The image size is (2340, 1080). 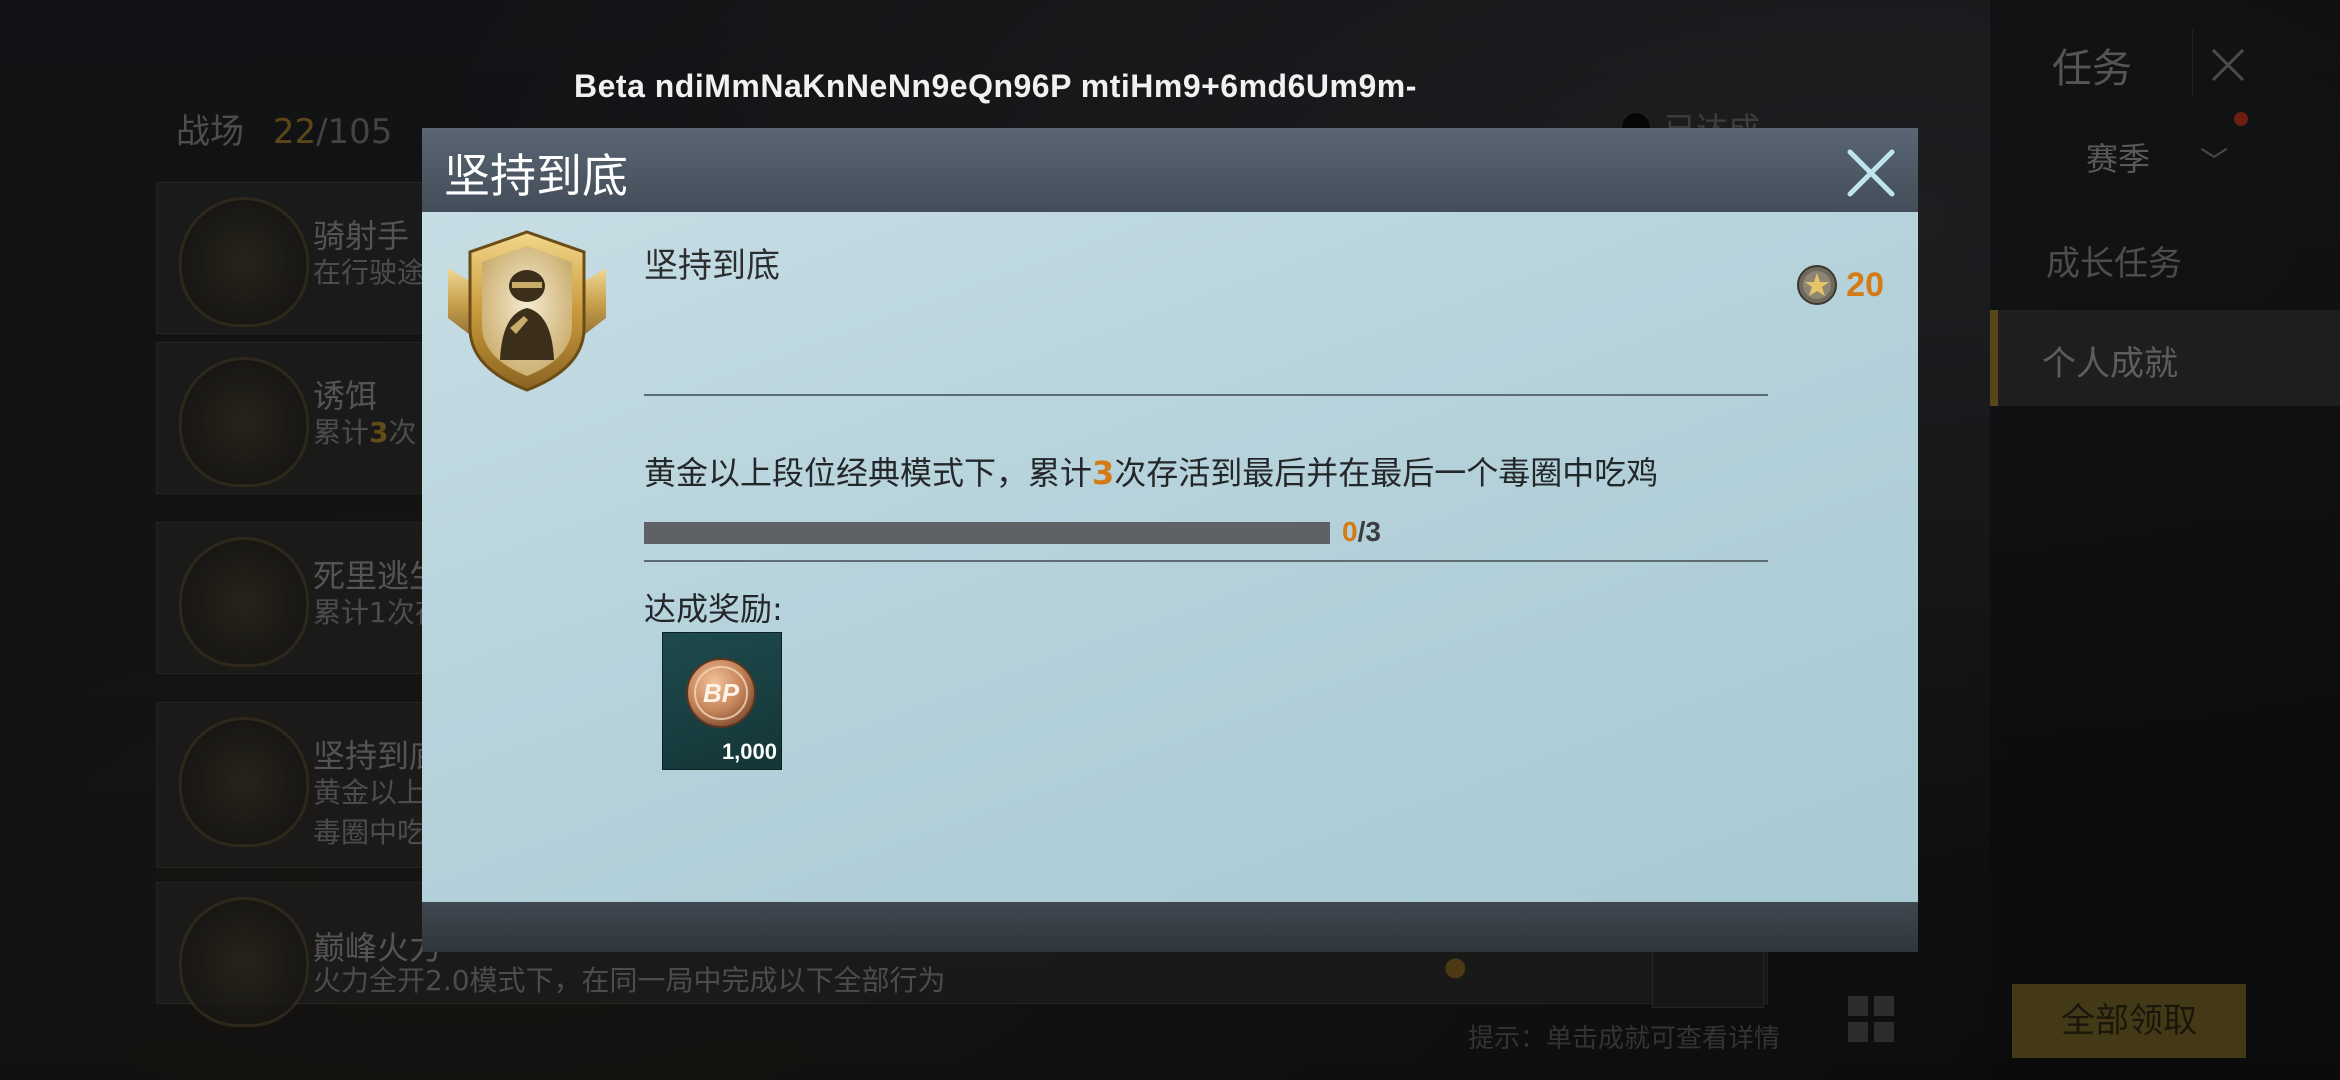 What do you see at coordinates (1170, 927) in the screenshot?
I see `modal-footer` at bounding box center [1170, 927].